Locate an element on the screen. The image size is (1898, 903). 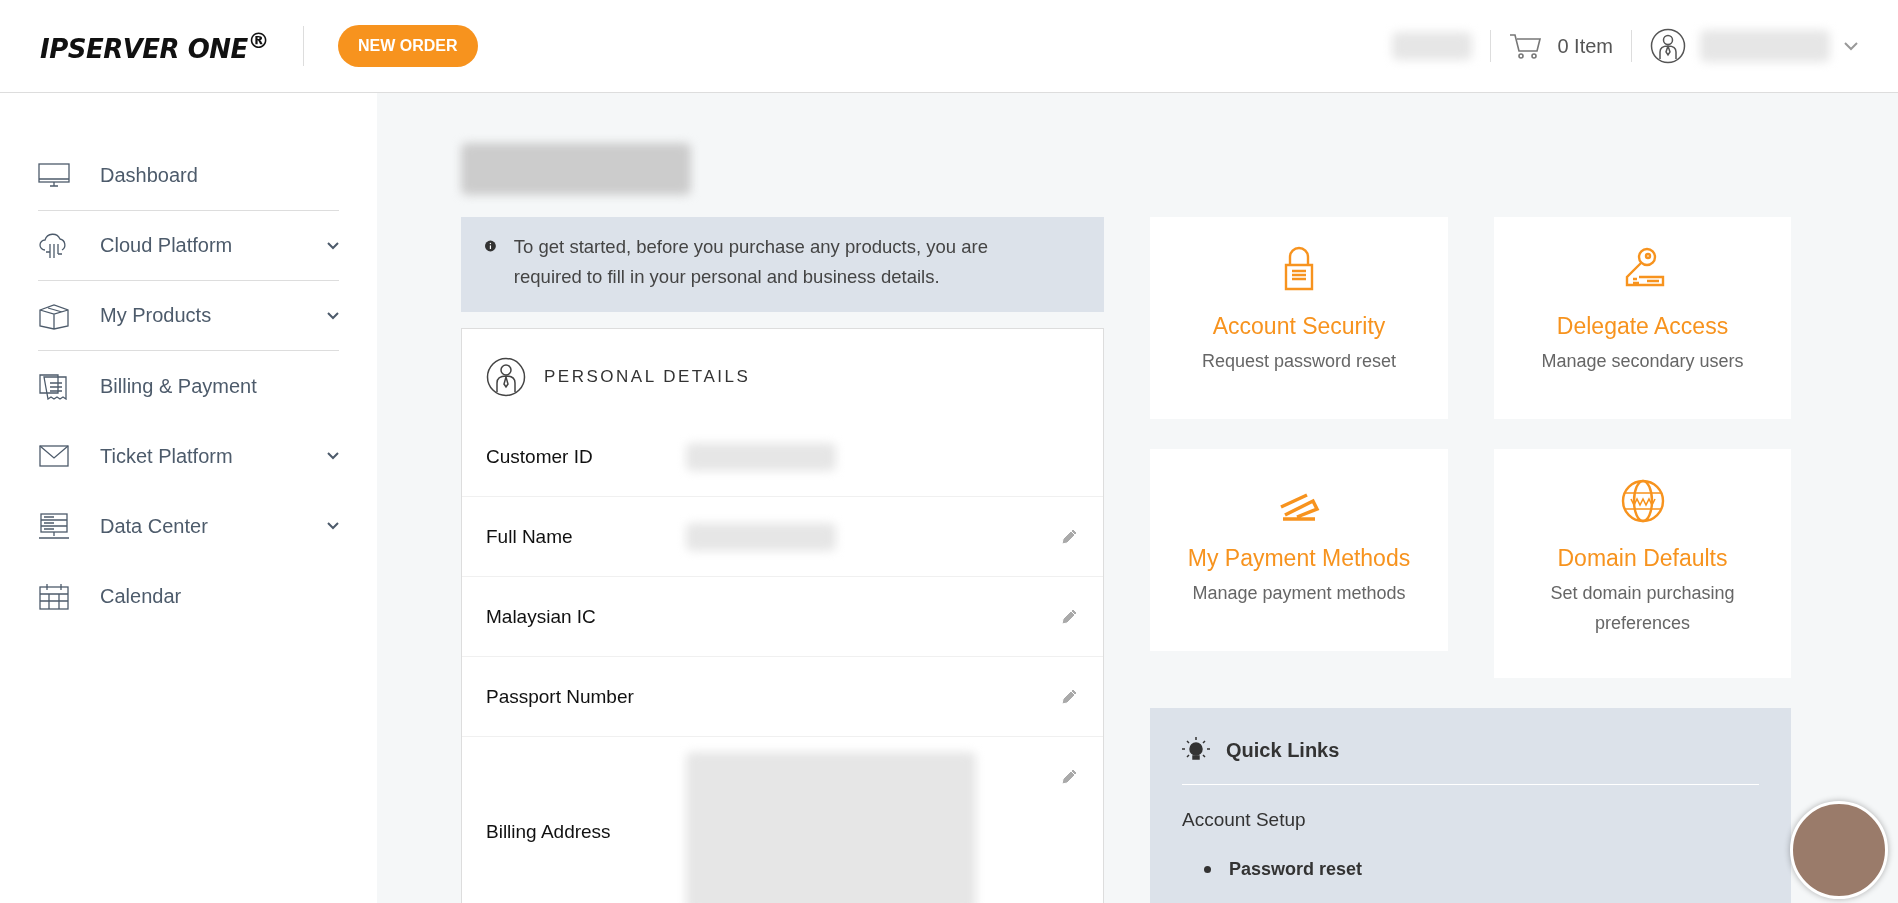
mail-icon is located at coordinates (54, 456).